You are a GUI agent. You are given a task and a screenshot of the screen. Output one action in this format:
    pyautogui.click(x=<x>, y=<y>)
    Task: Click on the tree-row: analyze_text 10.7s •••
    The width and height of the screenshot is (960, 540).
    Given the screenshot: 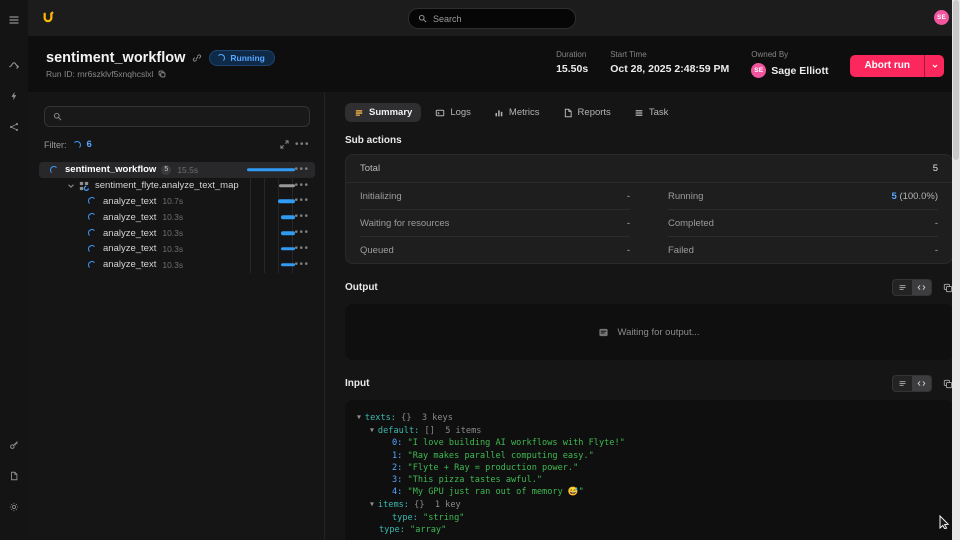 What is the action you would take?
    pyautogui.click(x=177, y=201)
    